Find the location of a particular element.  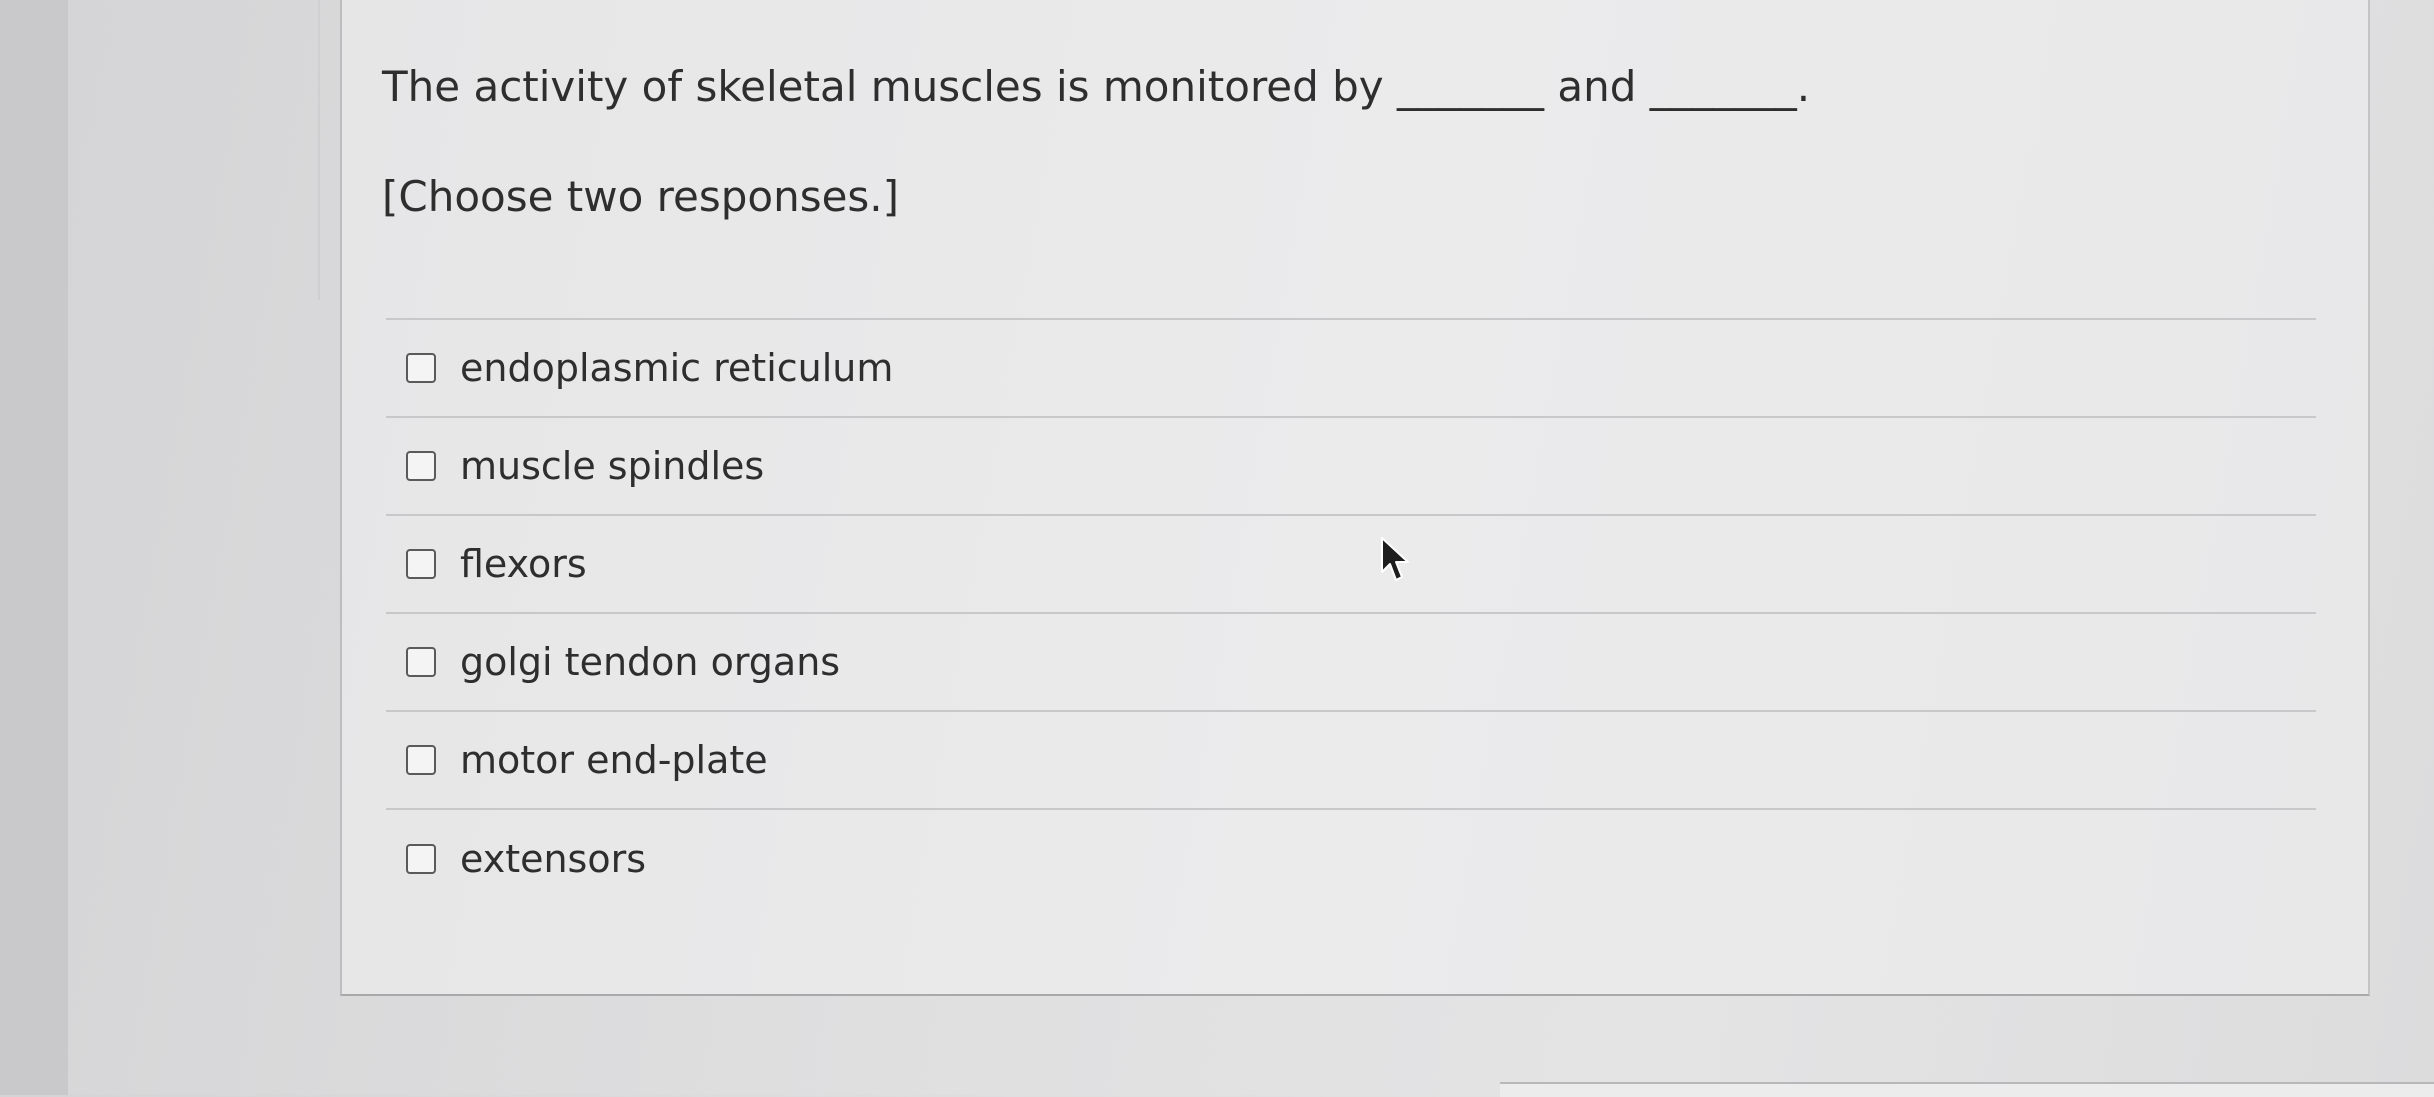

option-label: golgi tendon organs is located at coordinates (650, 662).